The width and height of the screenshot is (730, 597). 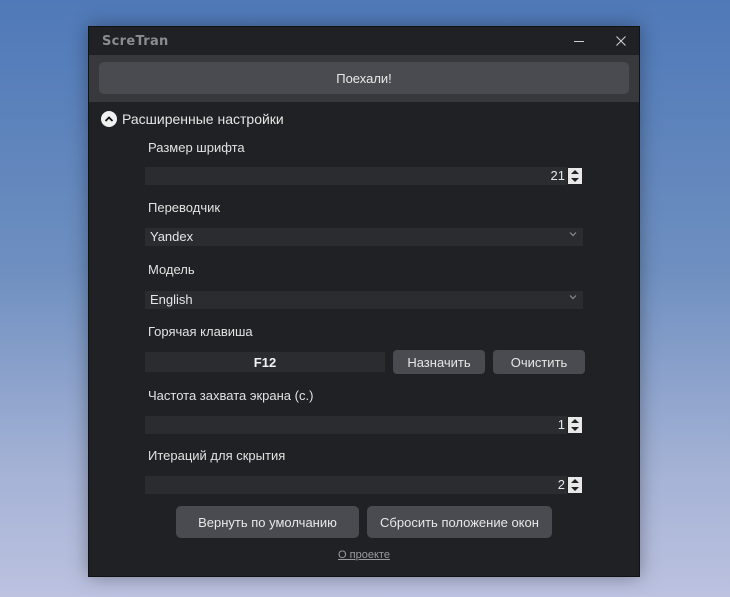 I want to click on translator-select: Yandex, so click(x=364, y=237).